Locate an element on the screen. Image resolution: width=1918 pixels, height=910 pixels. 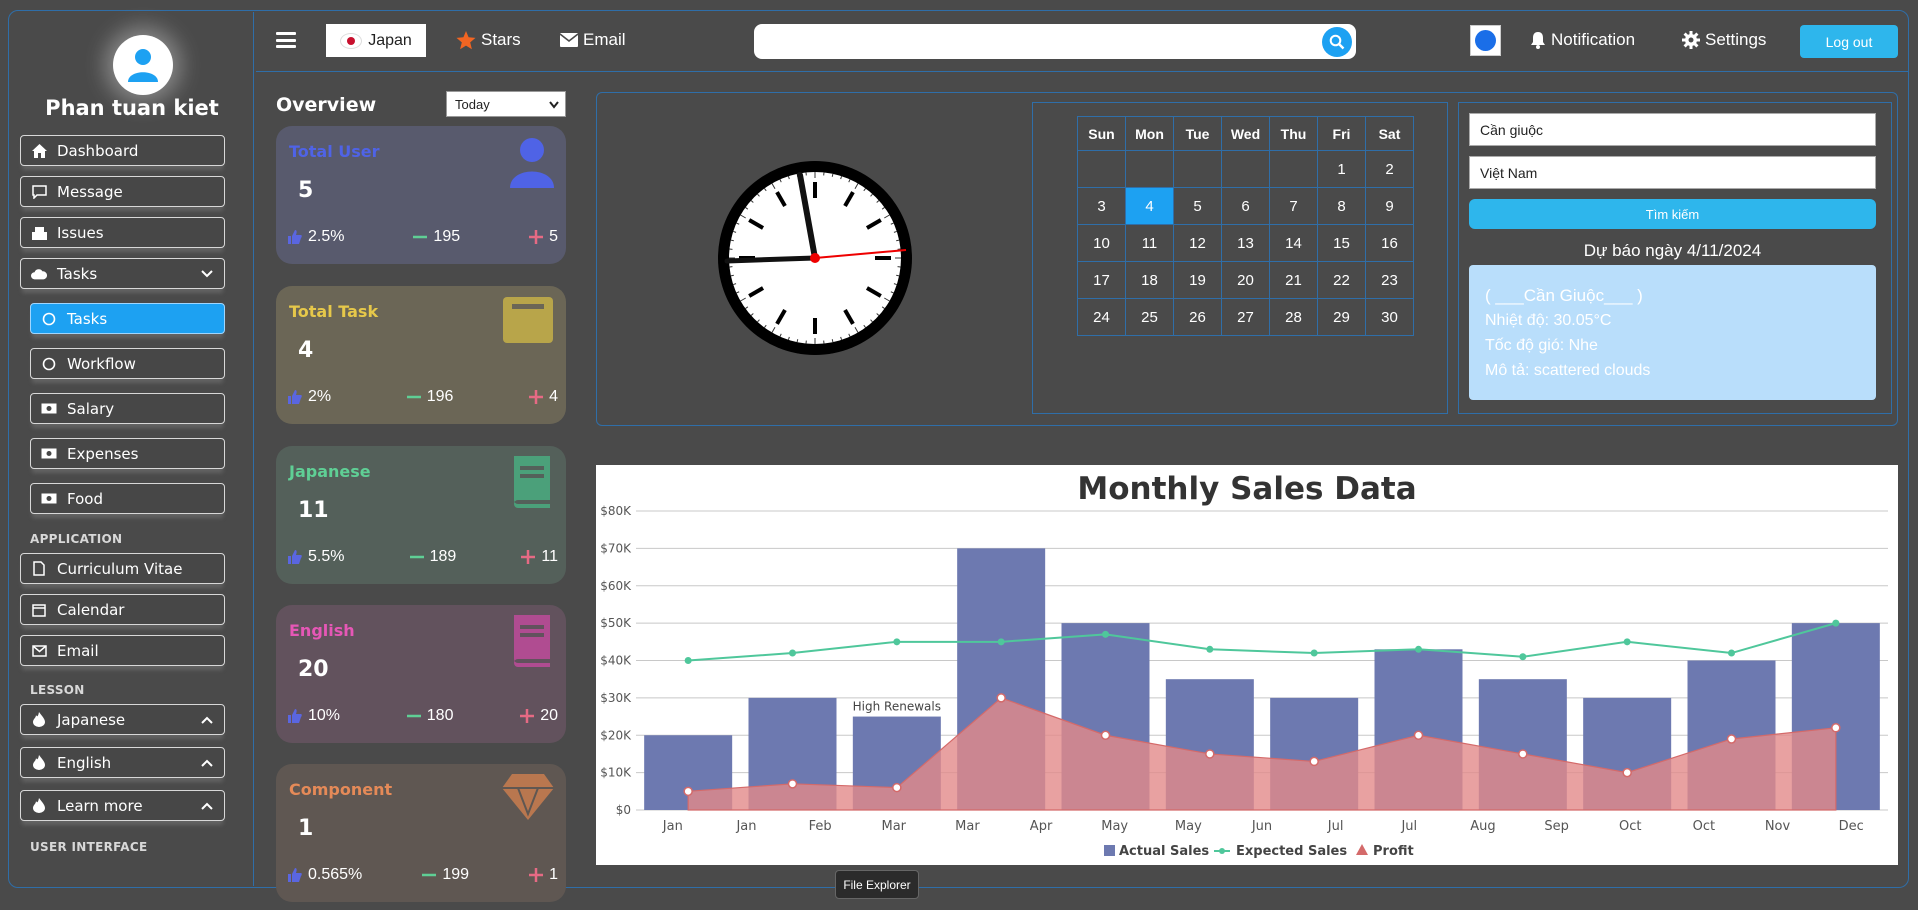
calendar-day: 29 is located at coordinates (1341, 317).